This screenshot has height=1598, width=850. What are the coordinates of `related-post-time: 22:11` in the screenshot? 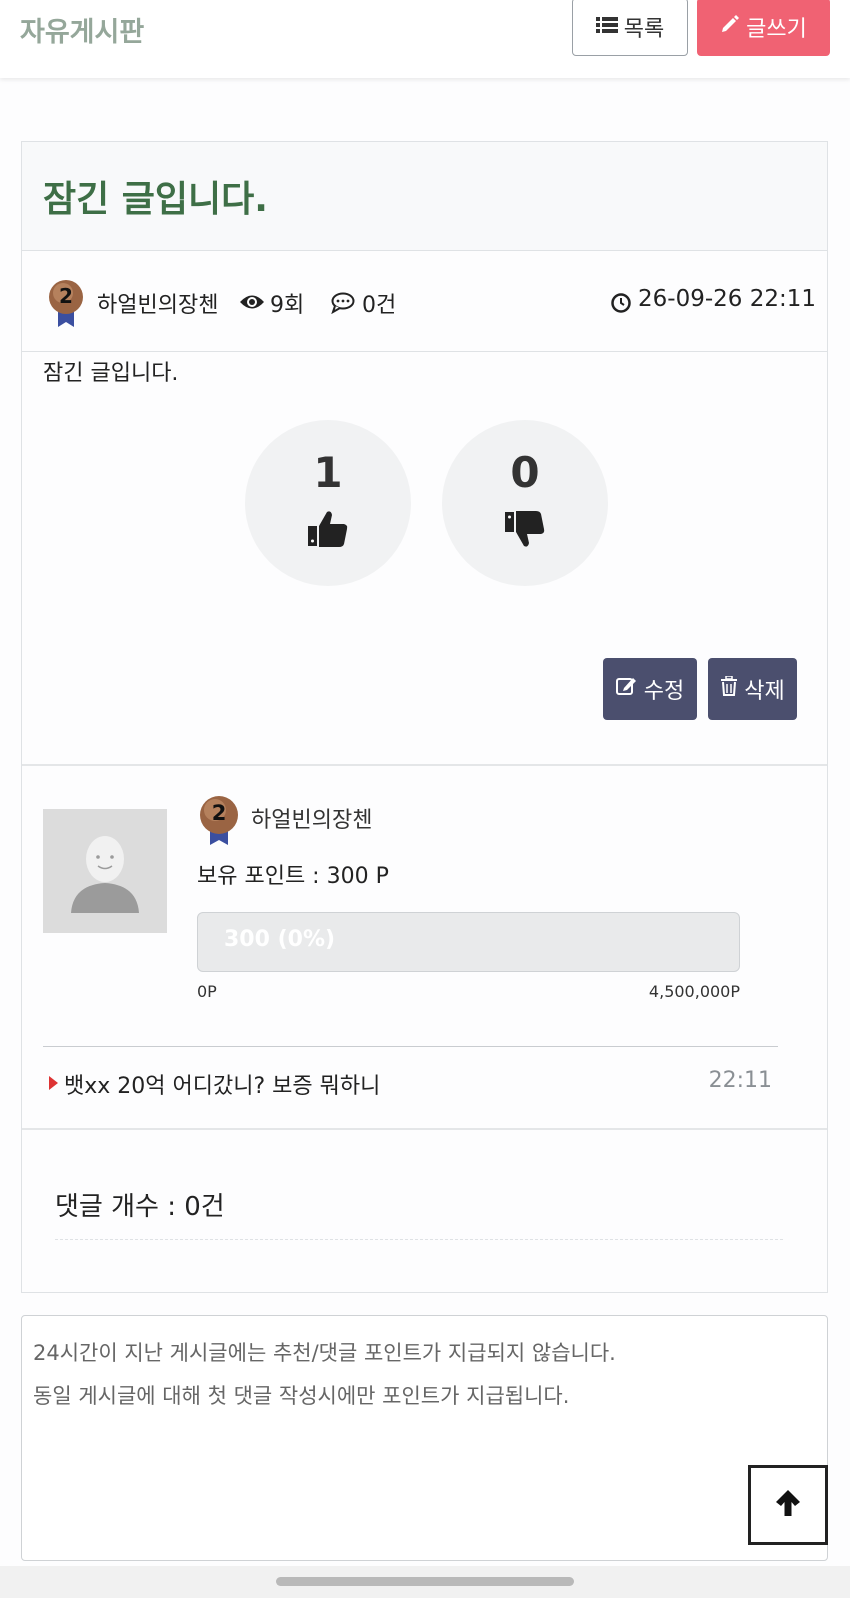 It's located at (740, 1080).